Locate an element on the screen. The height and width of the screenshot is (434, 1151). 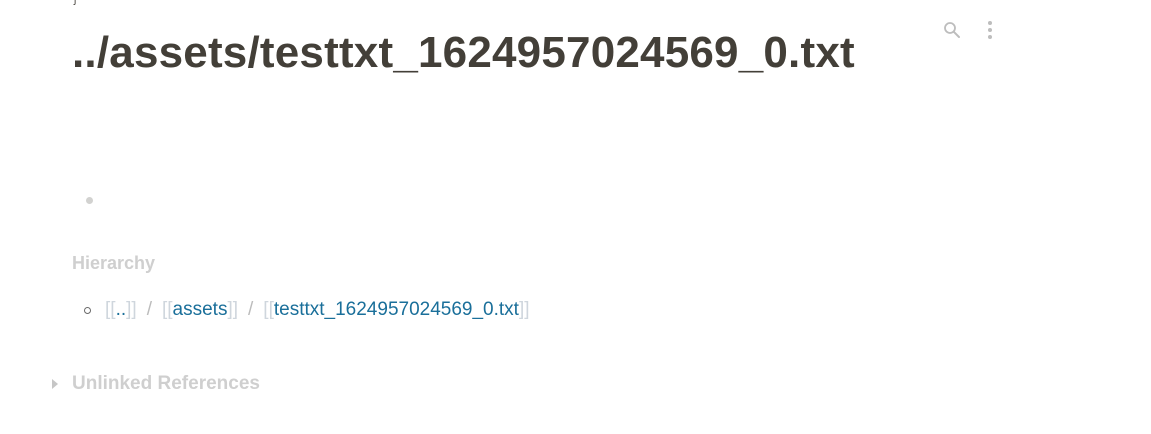
window-edge-mark: ʃ is located at coordinates (75, 3).